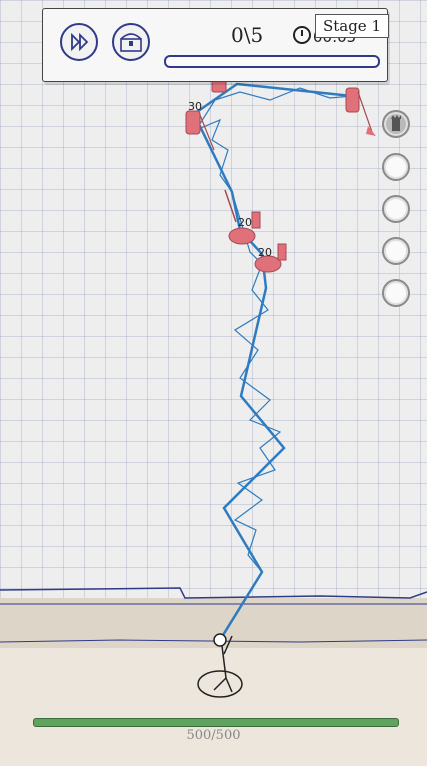 The height and width of the screenshot is (766, 427). I want to click on wave-progress-bar, so click(272, 61).